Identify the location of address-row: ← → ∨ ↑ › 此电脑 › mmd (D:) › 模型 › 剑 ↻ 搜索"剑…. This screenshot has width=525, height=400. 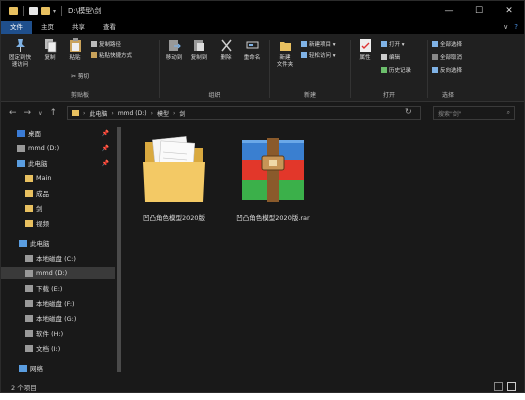
(262, 113).